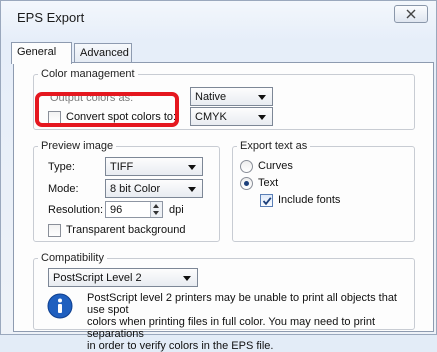  Describe the element at coordinates (126, 230) in the screenshot. I see `transparent-background-label: Transparent background` at that location.